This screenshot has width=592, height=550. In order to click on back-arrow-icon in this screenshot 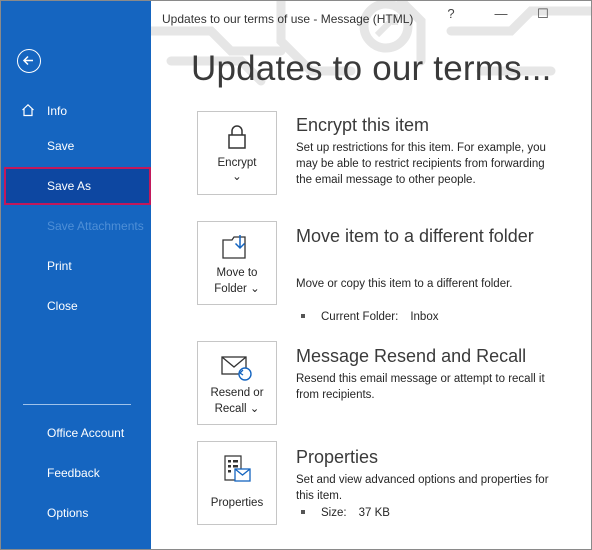, I will do `click(27, 60)`.